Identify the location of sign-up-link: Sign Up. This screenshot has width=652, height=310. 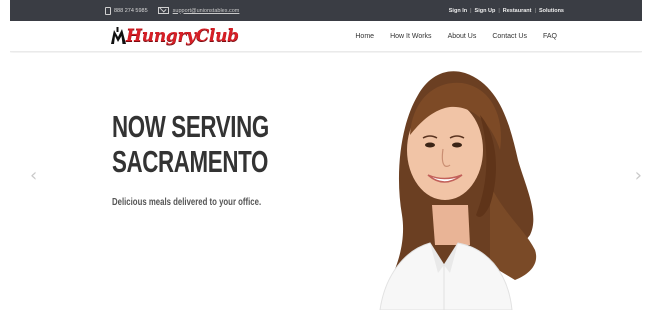
(485, 11).